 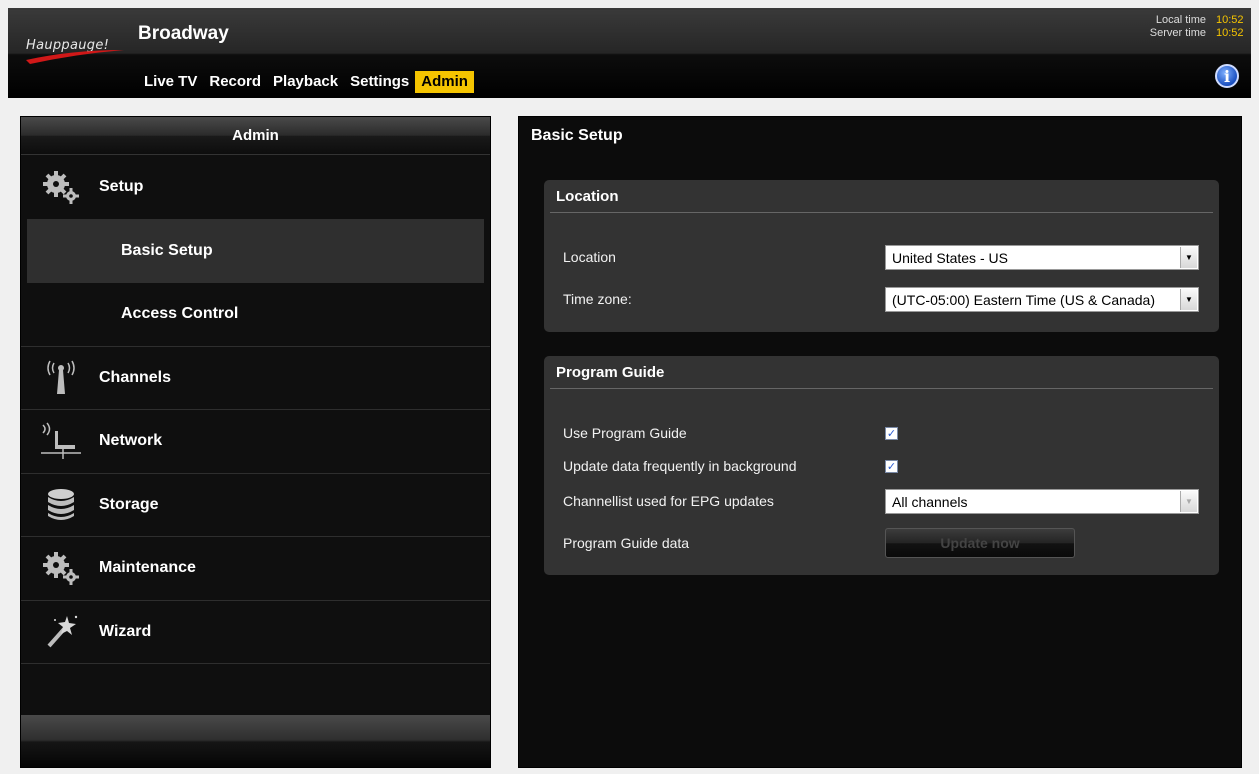 I want to click on sidebar-item-basic-setup: Basic Setup, so click(x=255, y=250).